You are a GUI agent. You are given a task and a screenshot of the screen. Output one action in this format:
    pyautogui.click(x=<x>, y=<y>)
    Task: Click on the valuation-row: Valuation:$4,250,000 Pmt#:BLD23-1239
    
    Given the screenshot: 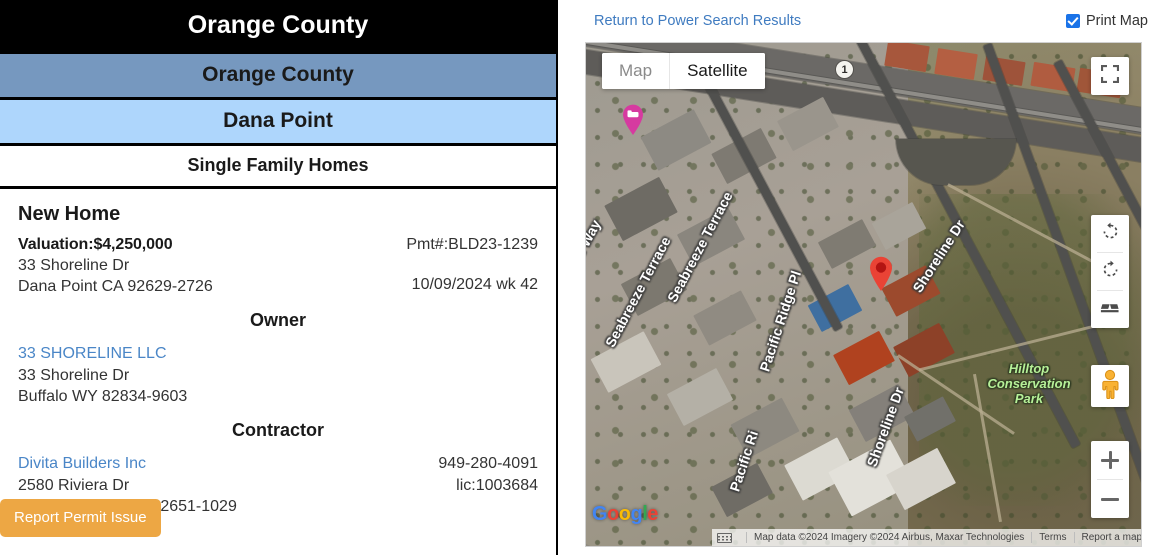 What is the action you would take?
    pyautogui.click(x=278, y=245)
    